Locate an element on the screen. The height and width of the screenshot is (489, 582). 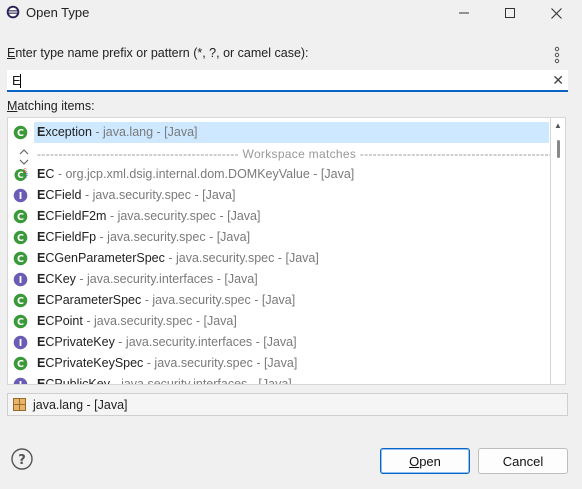
list-item: I ECField - java.security.spec - [Java] is located at coordinates (278, 195).